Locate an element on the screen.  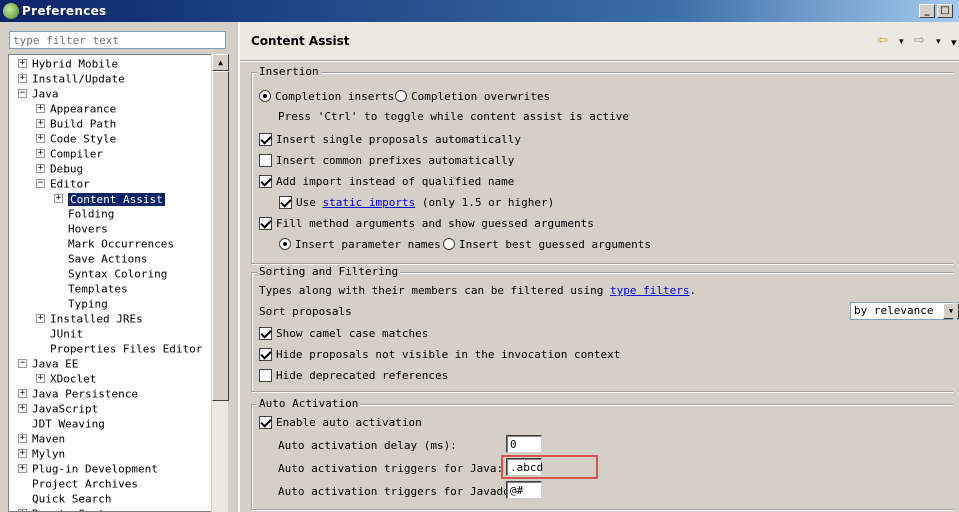
completion-overwrites-radio: Completion overwrites is located at coordinates (472, 96).